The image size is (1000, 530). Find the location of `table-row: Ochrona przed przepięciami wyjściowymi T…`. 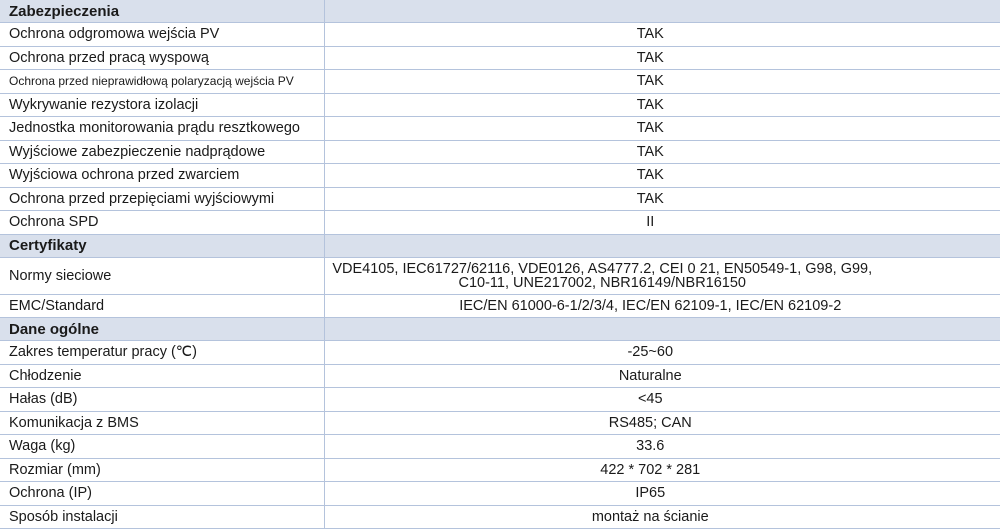

table-row: Ochrona przed przepięciami wyjściowymi T… is located at coordinates (500, 199).